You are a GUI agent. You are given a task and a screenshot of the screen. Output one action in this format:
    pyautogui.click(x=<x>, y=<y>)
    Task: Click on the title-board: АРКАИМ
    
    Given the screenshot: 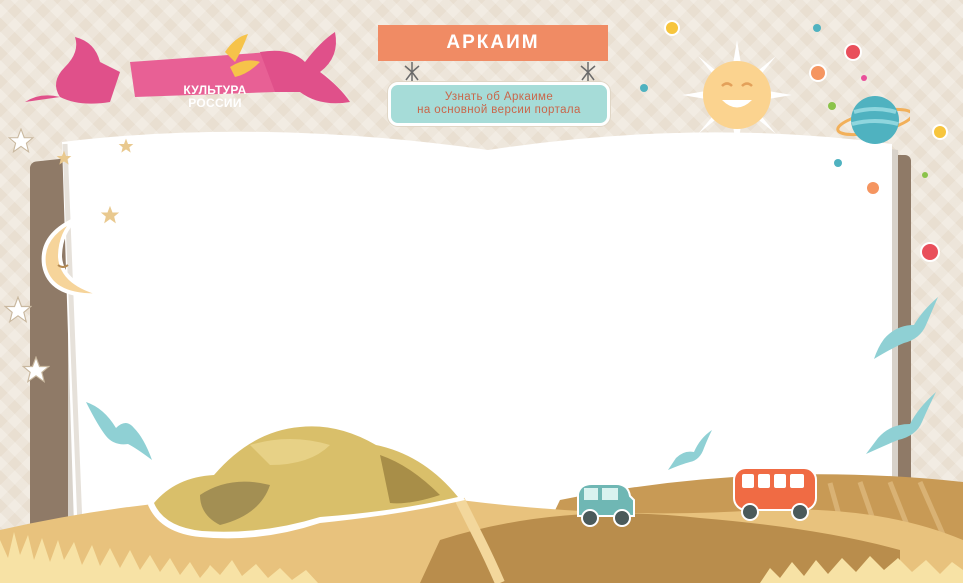 What is the action you would take?
    pyautogui.click(x=493, y=43)
    